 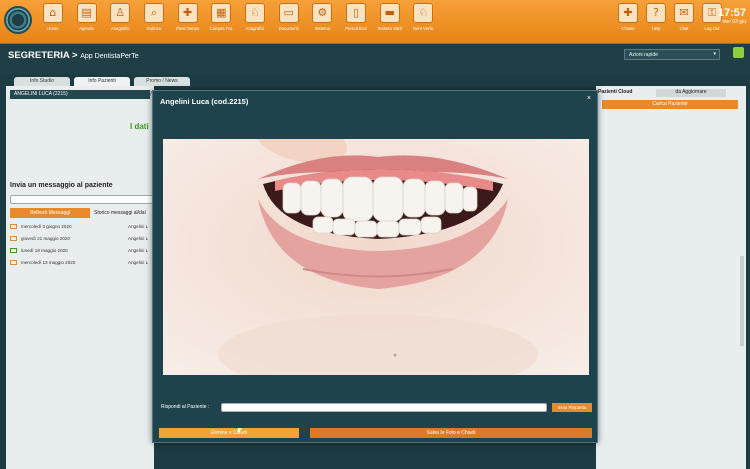 I want to click on toolbar-button-label: Home, so click(x=53, y=28).